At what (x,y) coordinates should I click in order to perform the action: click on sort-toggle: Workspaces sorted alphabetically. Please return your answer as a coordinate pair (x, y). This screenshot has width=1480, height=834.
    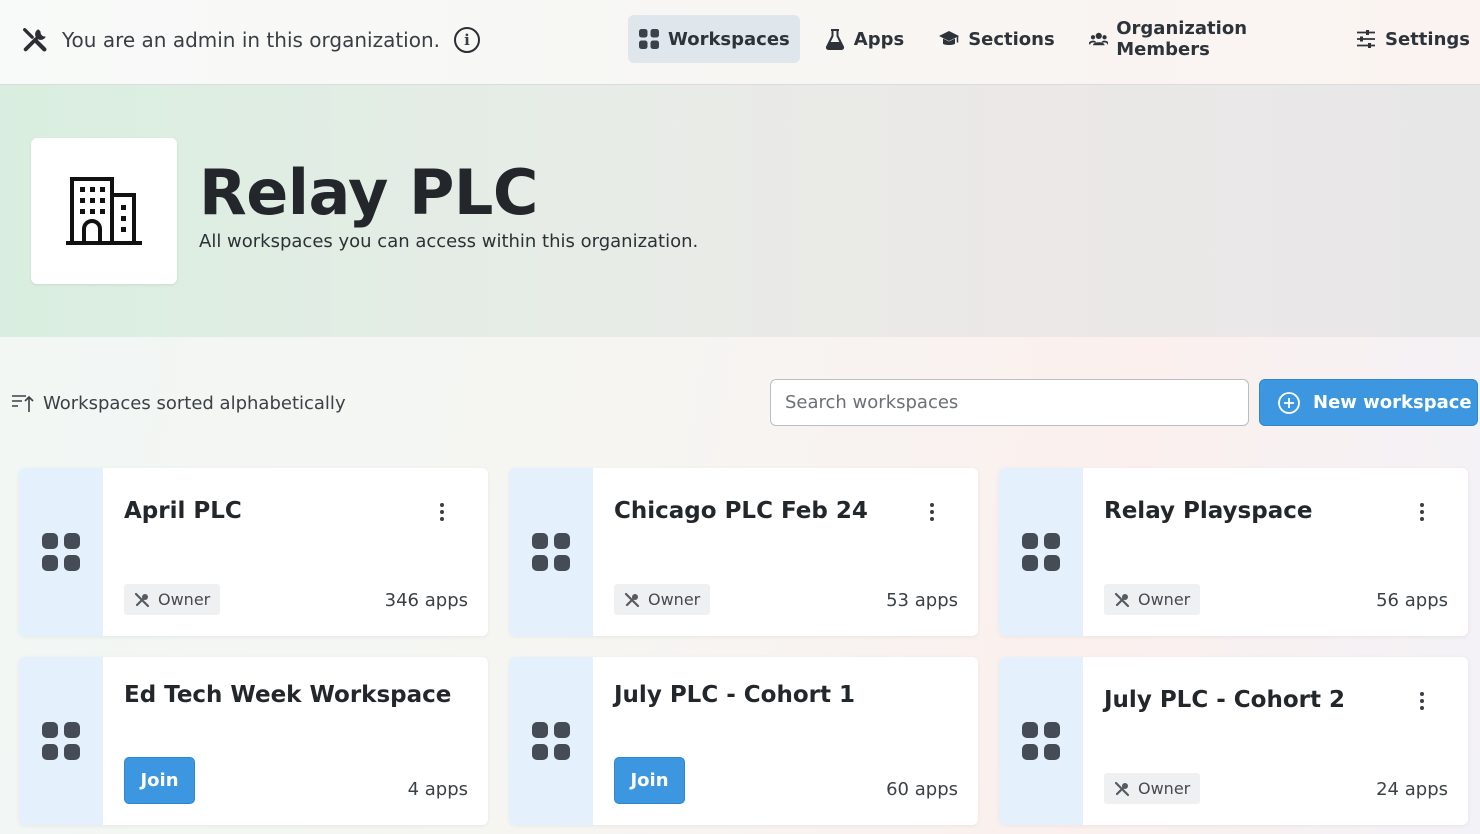
    Looking at the image, I should click on (178, 403).